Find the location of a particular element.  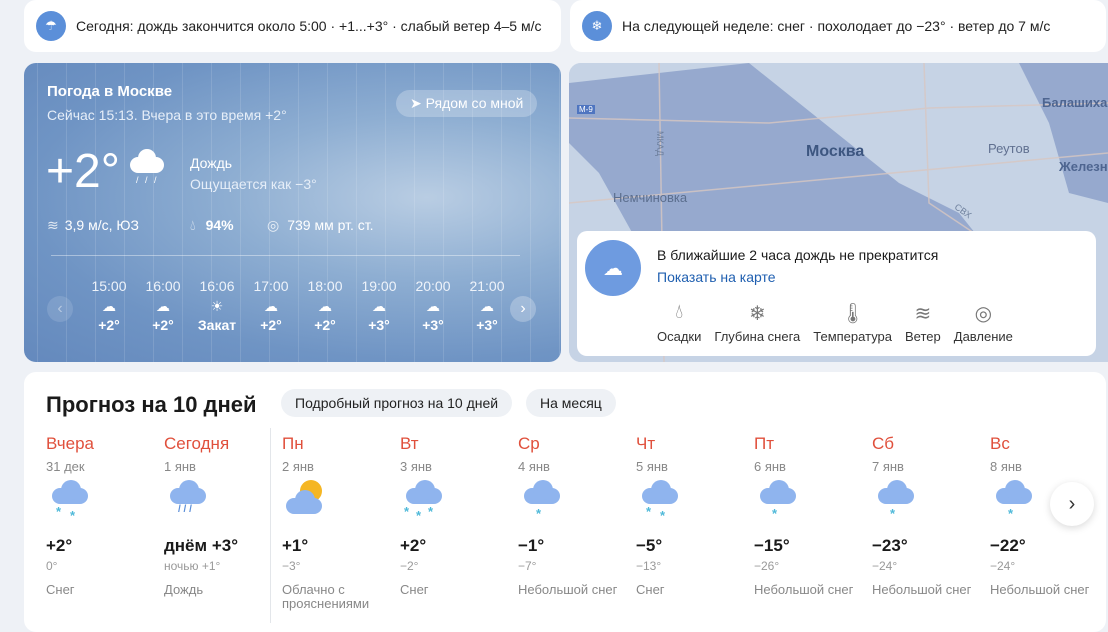

day-high: −1° is located at coordinates (531, 545).